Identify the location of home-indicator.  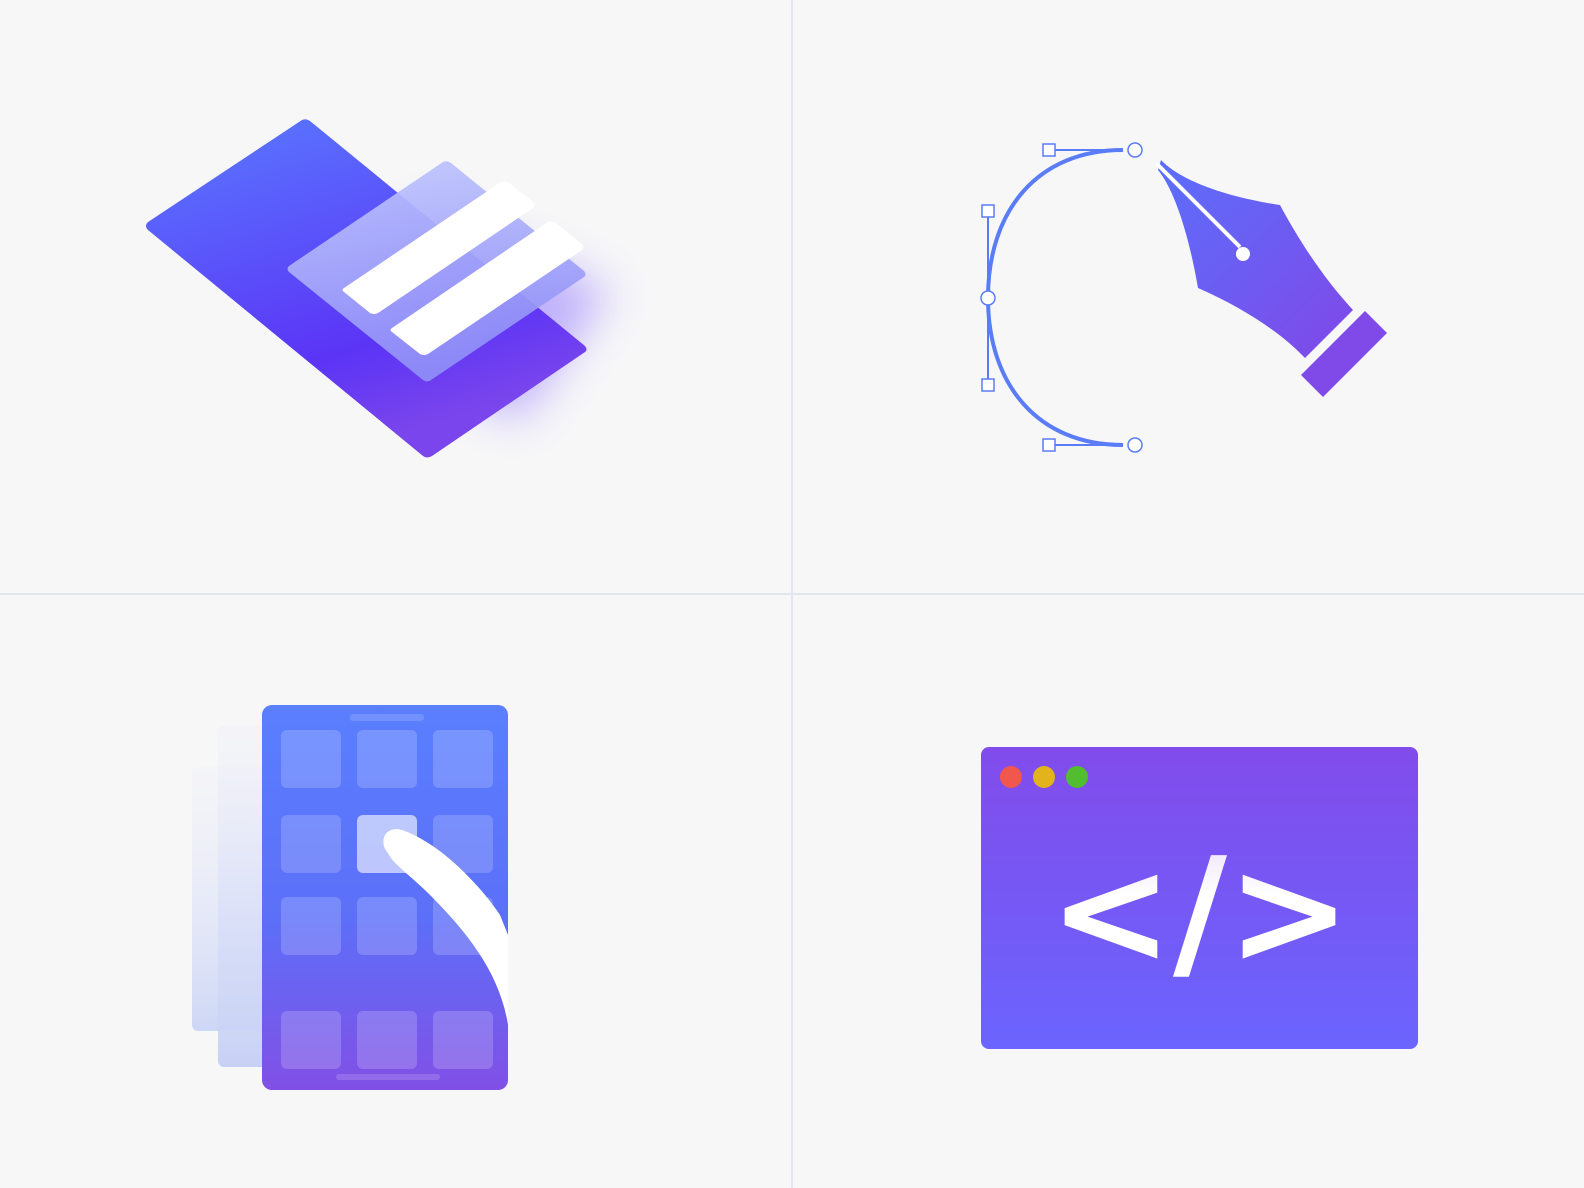
(388, 1077).